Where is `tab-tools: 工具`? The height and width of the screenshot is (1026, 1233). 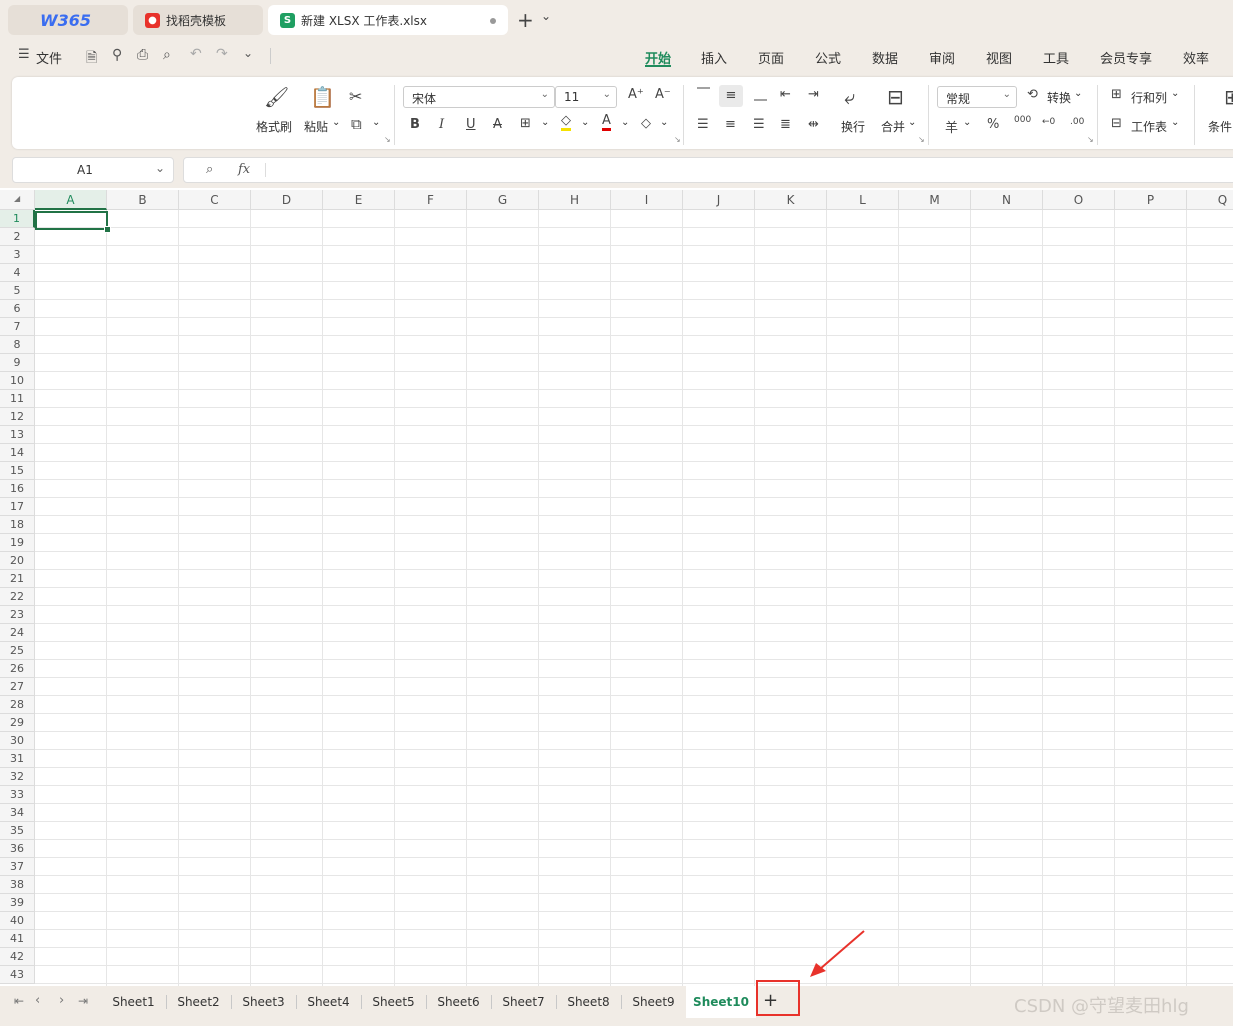 tab-tools: 工具 is located at coordinates (1056, 57).